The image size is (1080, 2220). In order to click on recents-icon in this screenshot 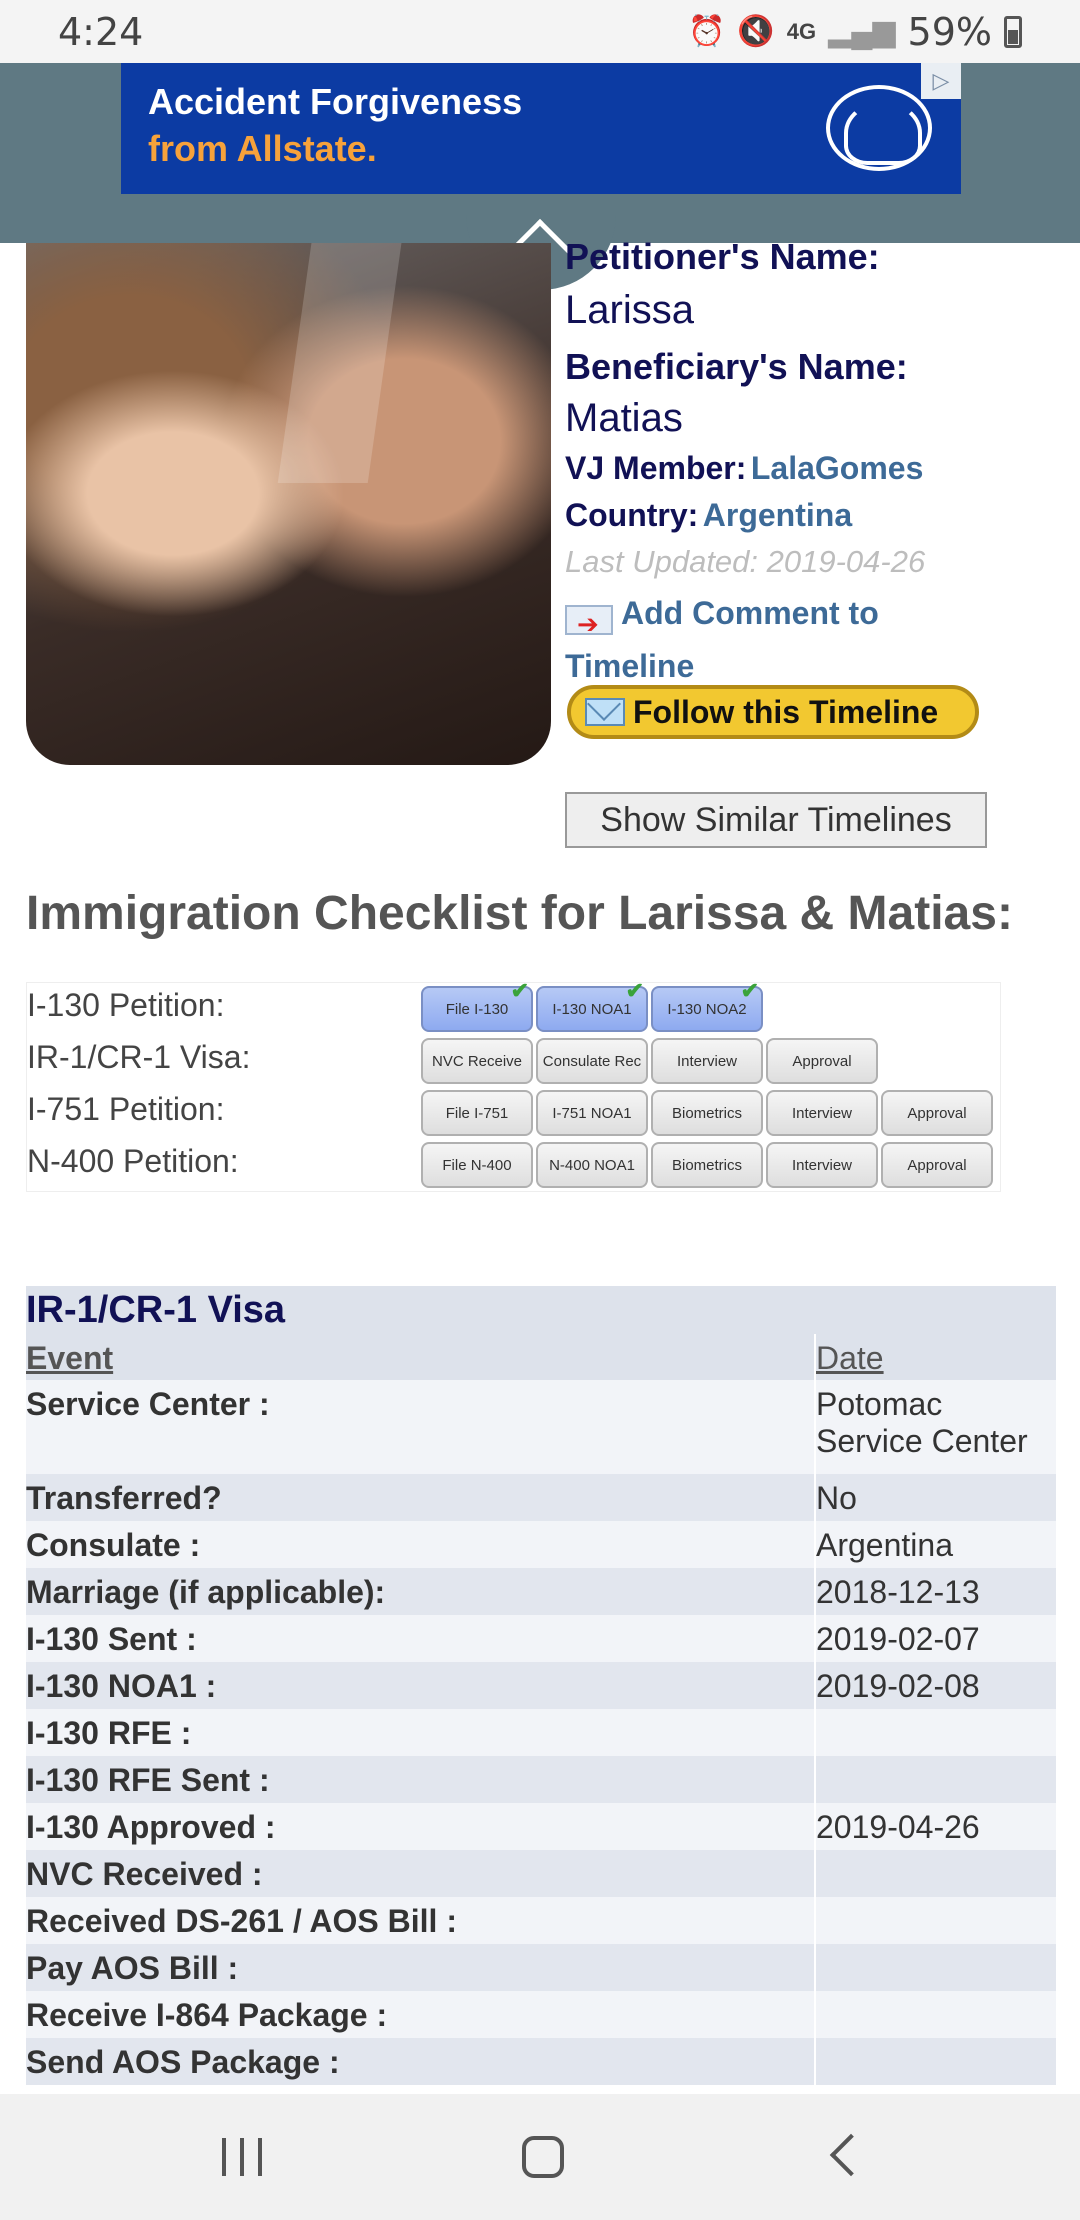, I will do `click(242, 2157)`.